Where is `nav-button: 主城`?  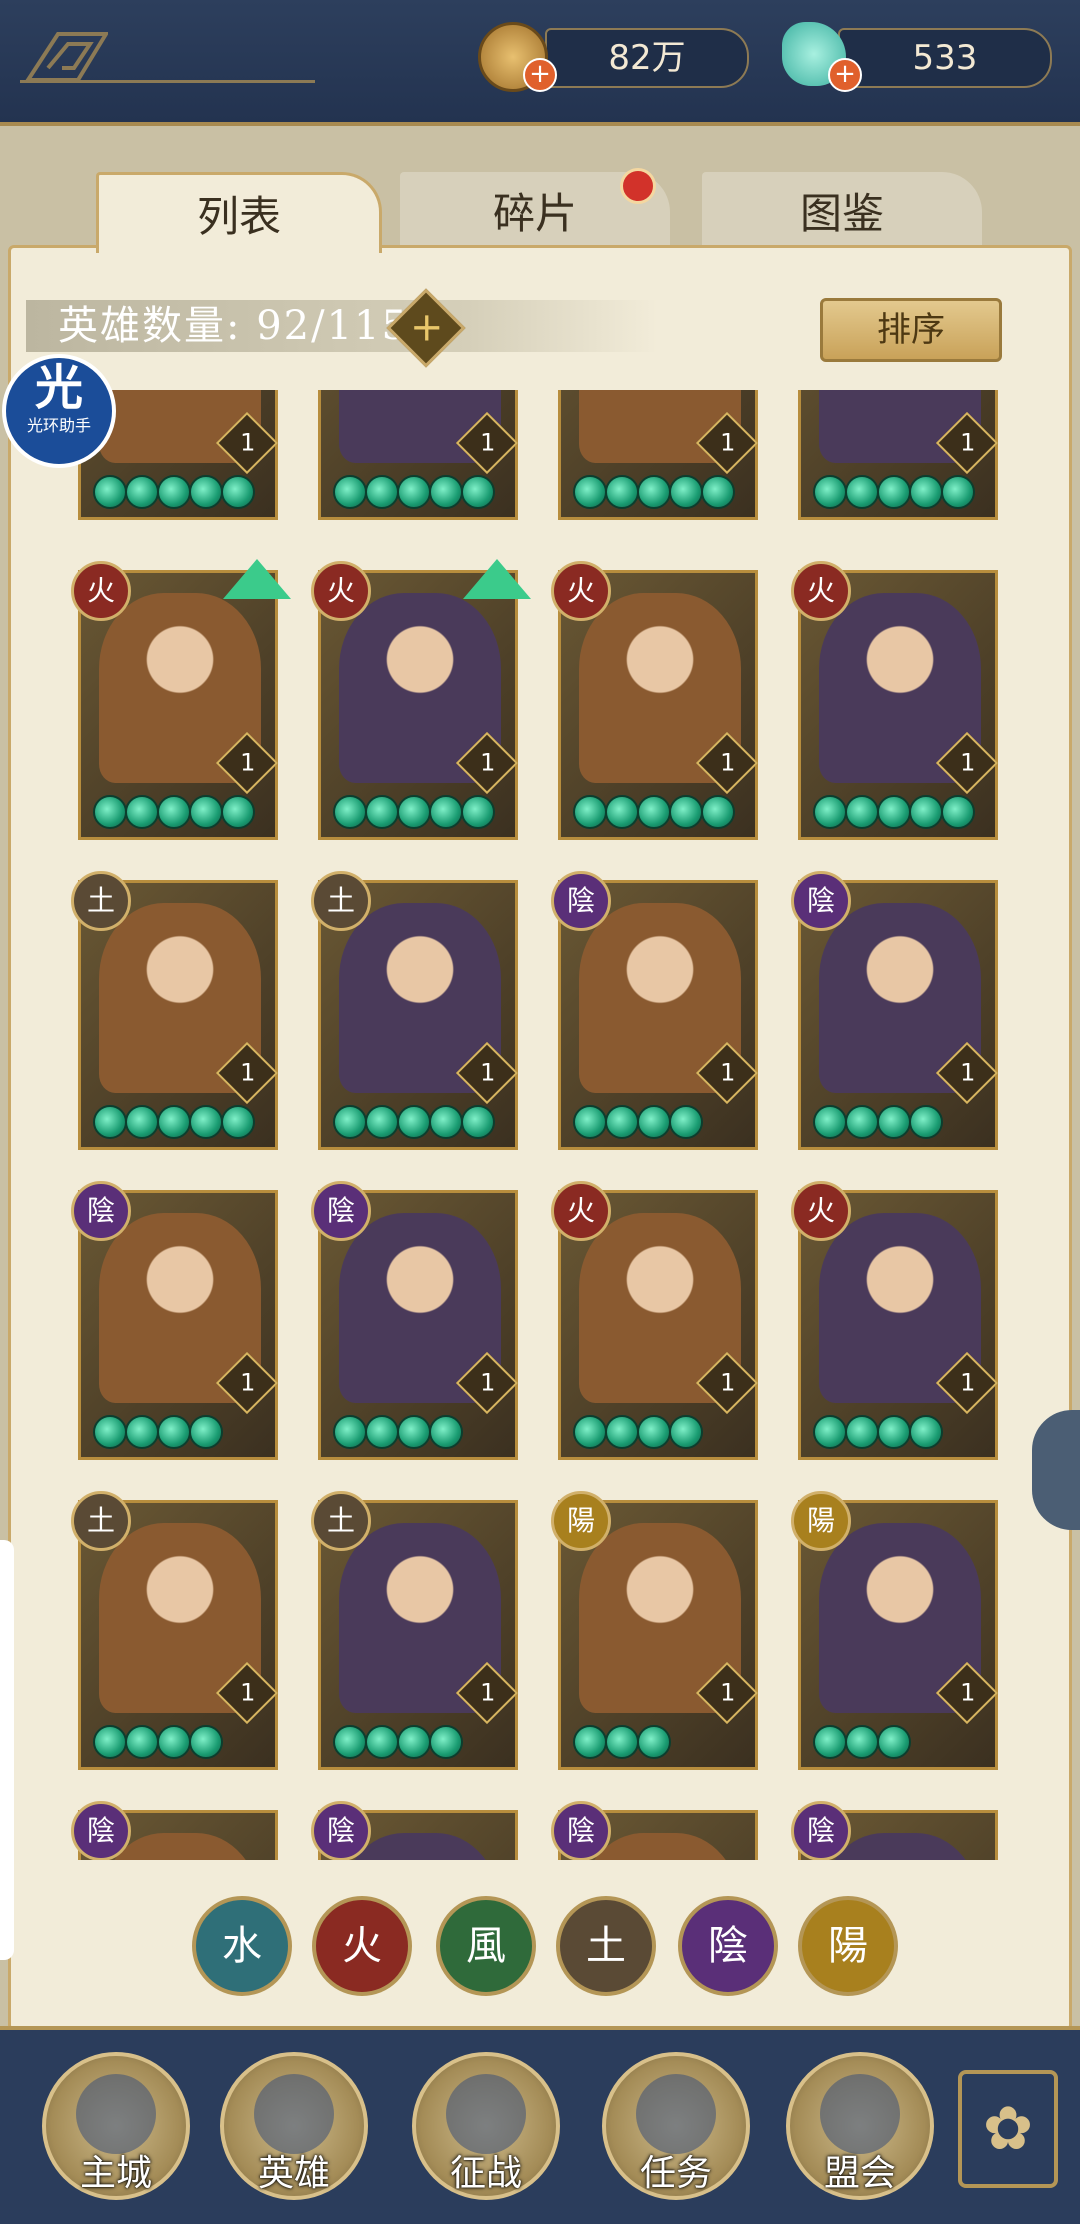 nav-button: 主城 is located at coordinates (116, 2126).